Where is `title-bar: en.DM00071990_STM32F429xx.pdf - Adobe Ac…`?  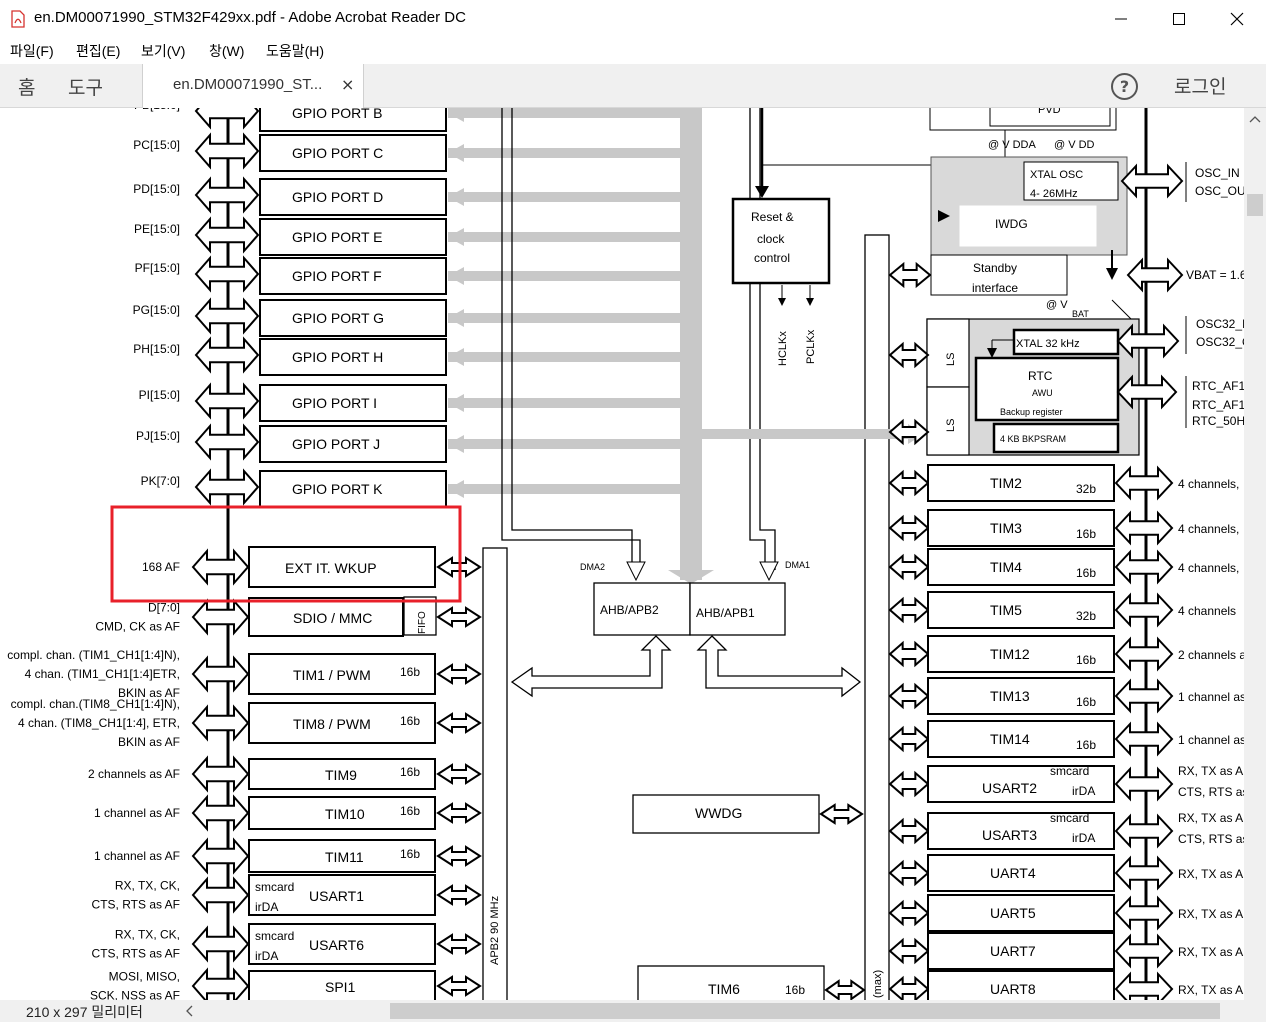
title-bar: en.DM00071990_STM32F429xx.pdf - Adobe Ac… is located at coordinates (633, 19).